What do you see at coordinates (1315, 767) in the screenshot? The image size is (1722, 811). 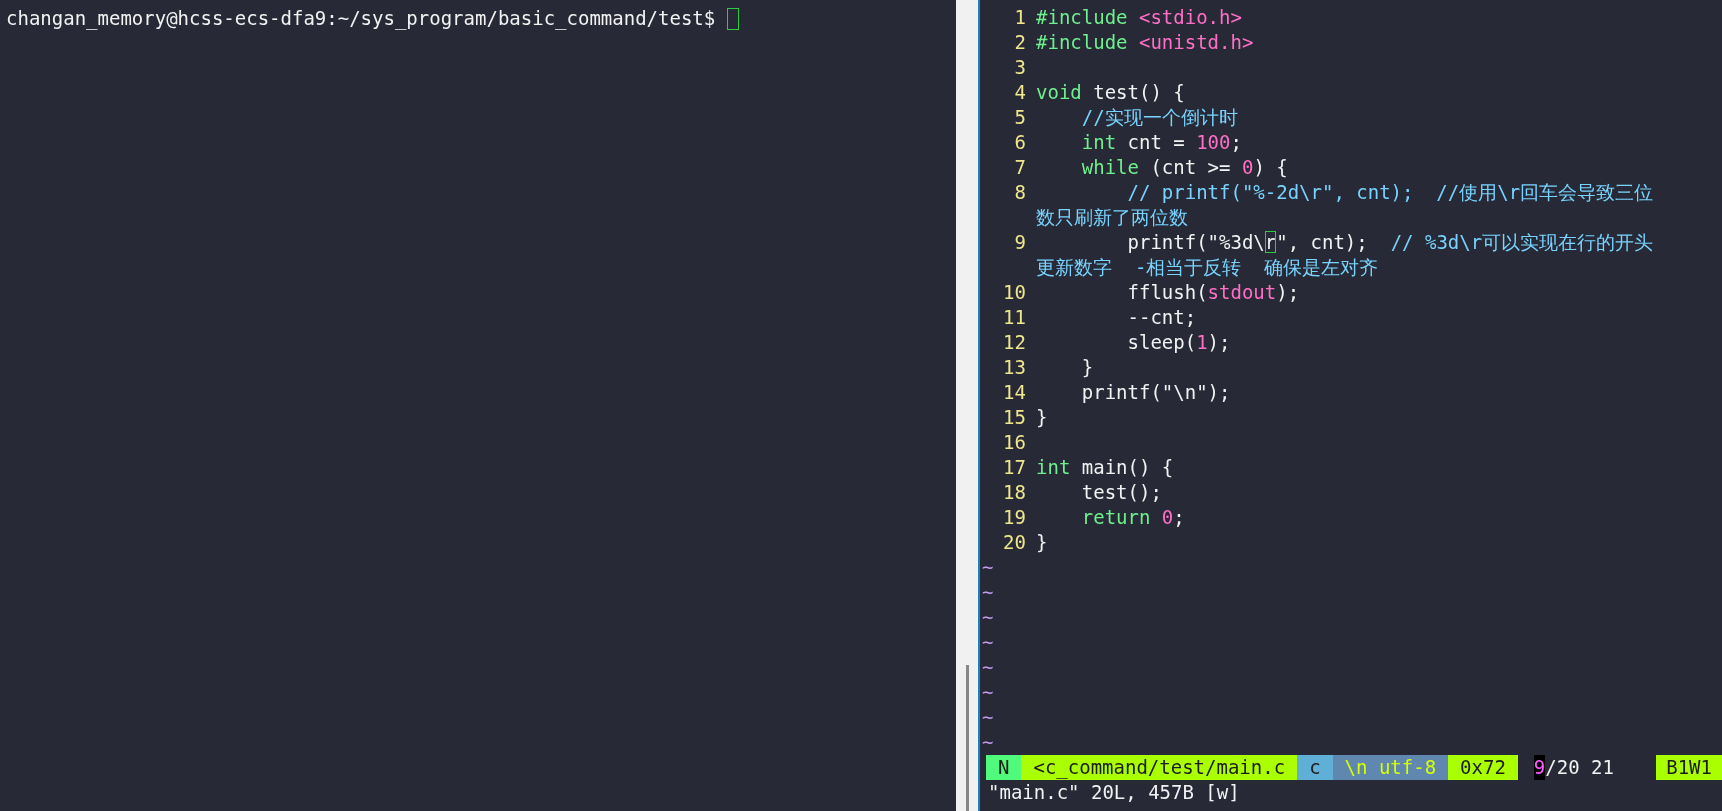 I see `status-segment: c` at bounding box center [1315, 767].